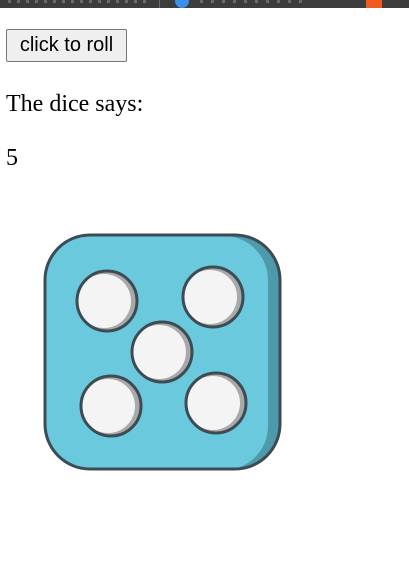 The height and width of the screenshot is (576, 409). Describe the element at coordinates (204, 4) in the screenshot. I see `browser-tab-strip` at that location.